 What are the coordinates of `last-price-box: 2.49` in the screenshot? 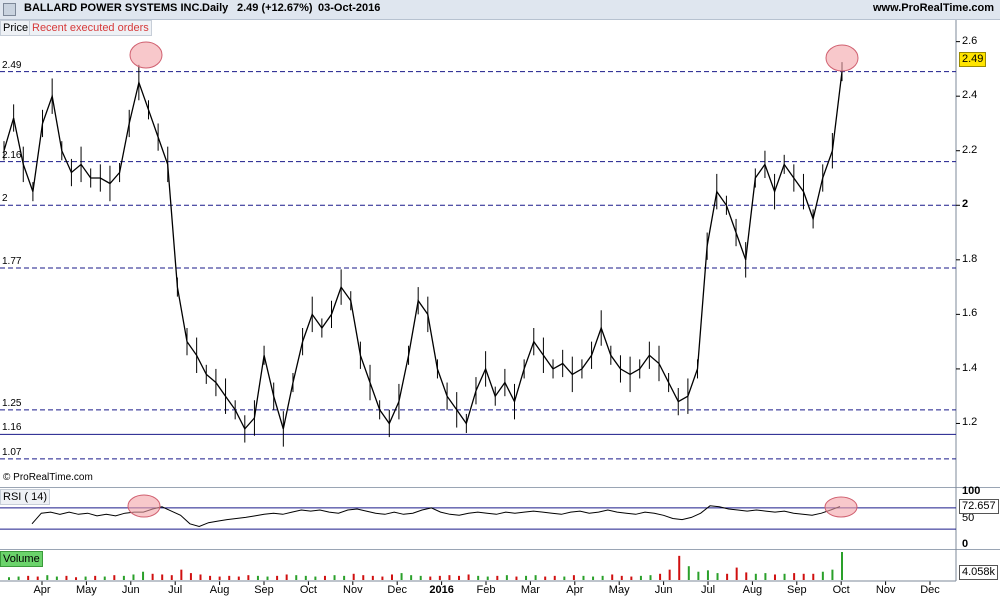 It's located at (973, 59).